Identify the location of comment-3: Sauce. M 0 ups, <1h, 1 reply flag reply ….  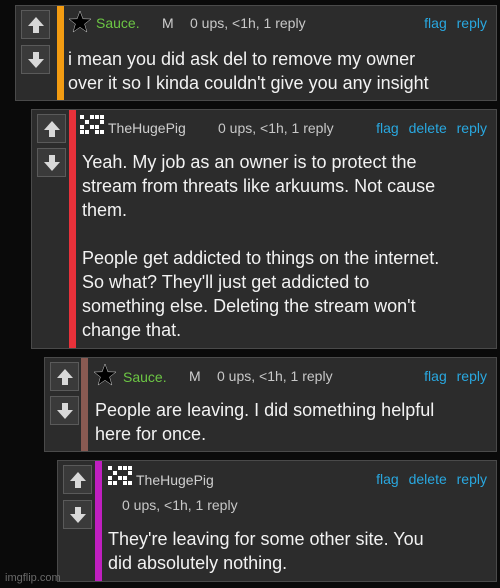
(270, 404).